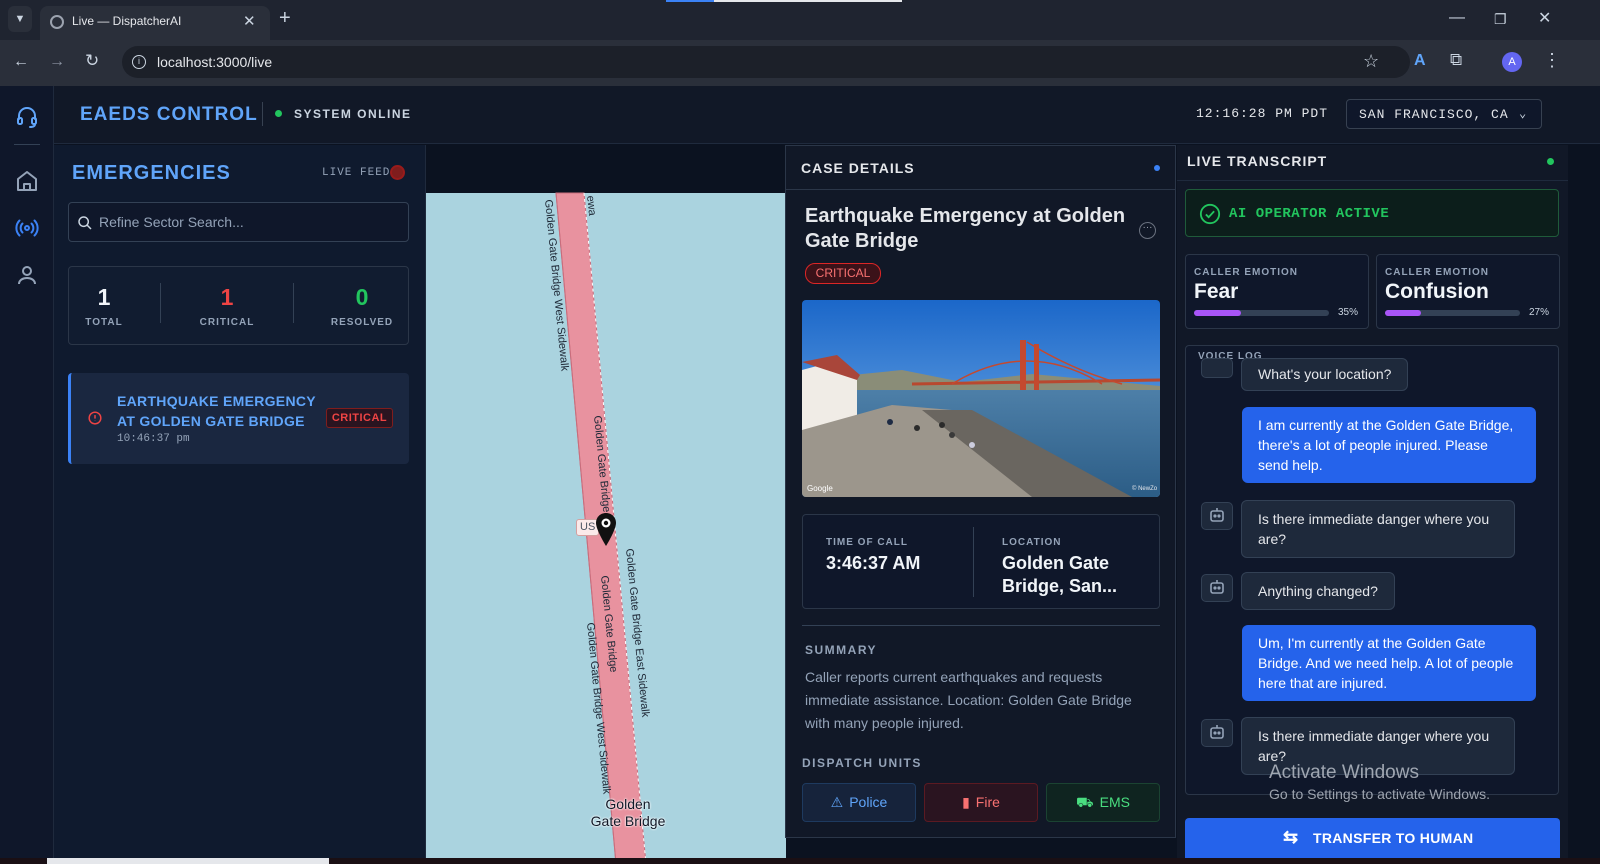 The width and height of the screenshot is (1600, 864). What do you see at coordinates (1379, 794) in the screenshot?
I see `watermark-line2: Go to Settings to activate Windows.` at bounding box center [1379, 794].